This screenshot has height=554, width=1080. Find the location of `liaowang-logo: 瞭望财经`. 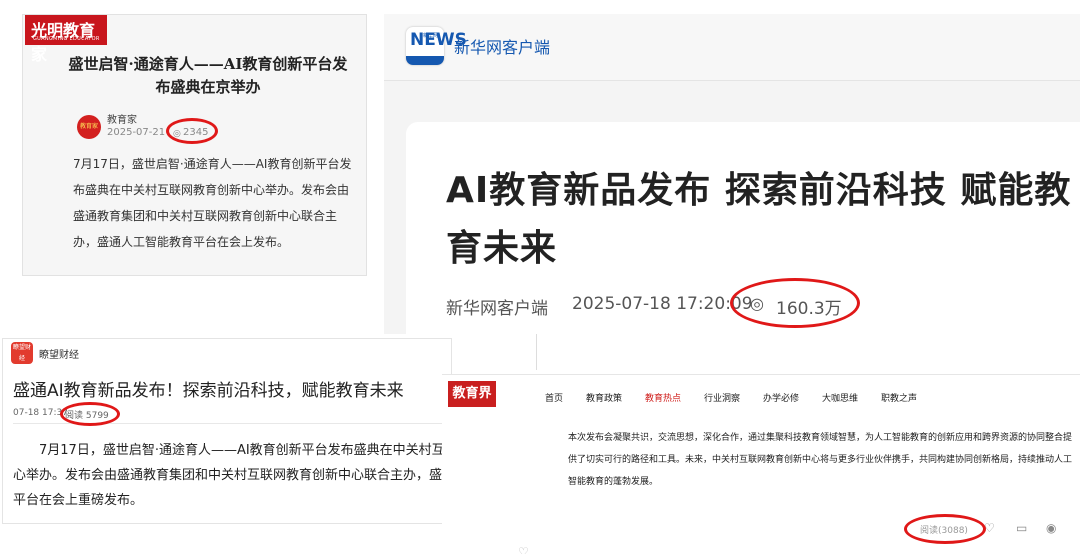

liaowang-logo: 瞭望财经 is located at coordinates (22, 353).